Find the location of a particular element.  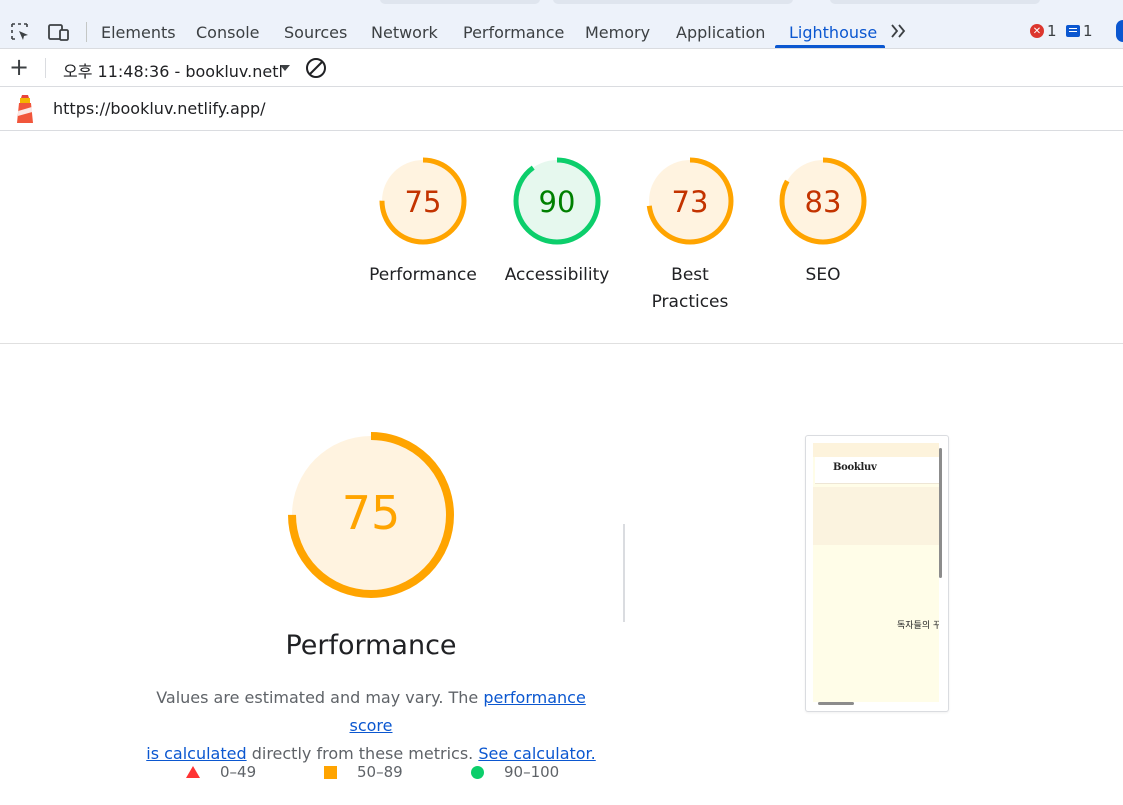

performance-title: Performance is located at coordinates (371, 645).